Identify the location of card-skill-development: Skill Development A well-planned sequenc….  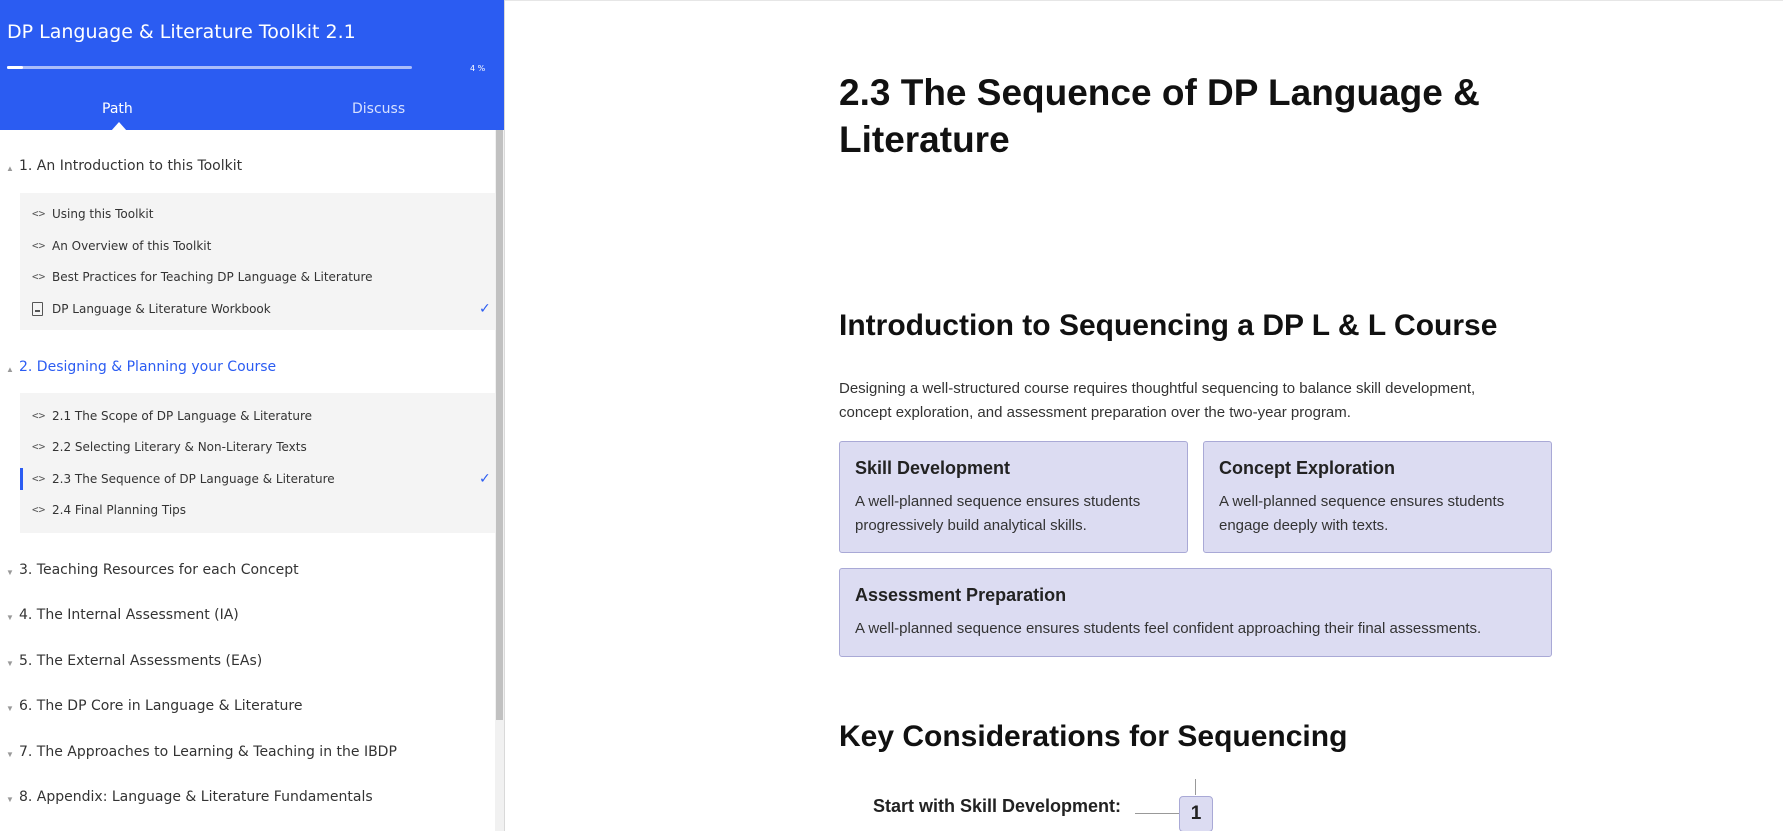
(1013, 497).